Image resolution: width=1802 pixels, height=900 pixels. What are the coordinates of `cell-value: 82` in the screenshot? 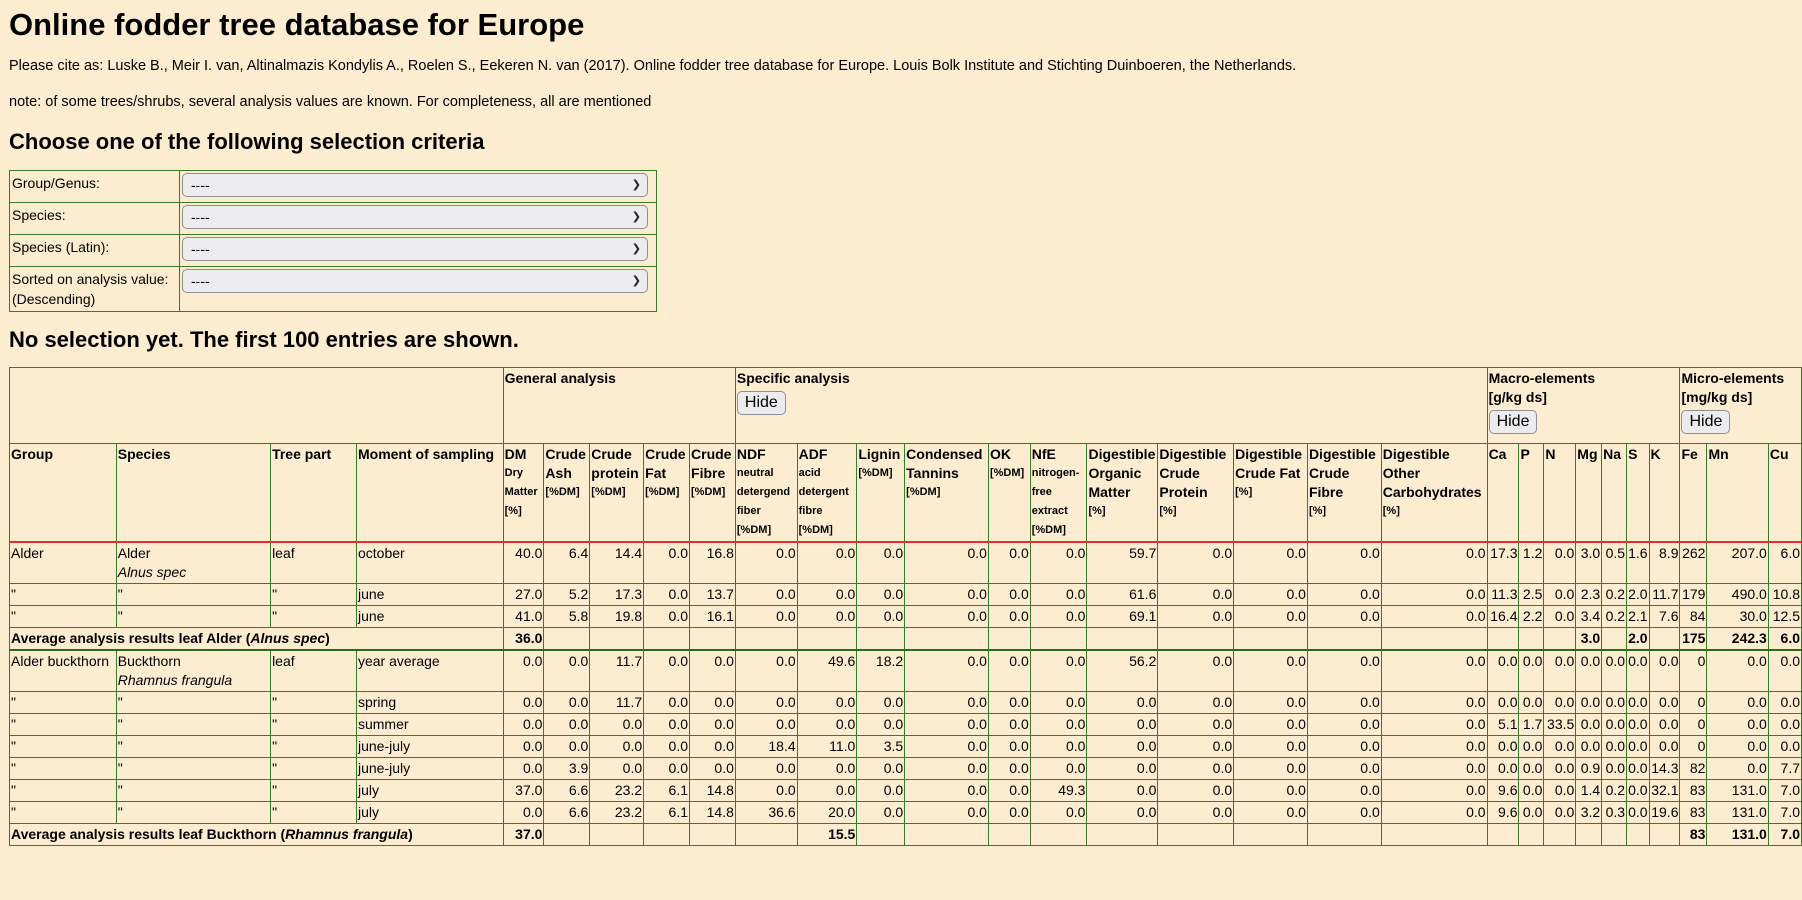 It's located at (1693, 768).